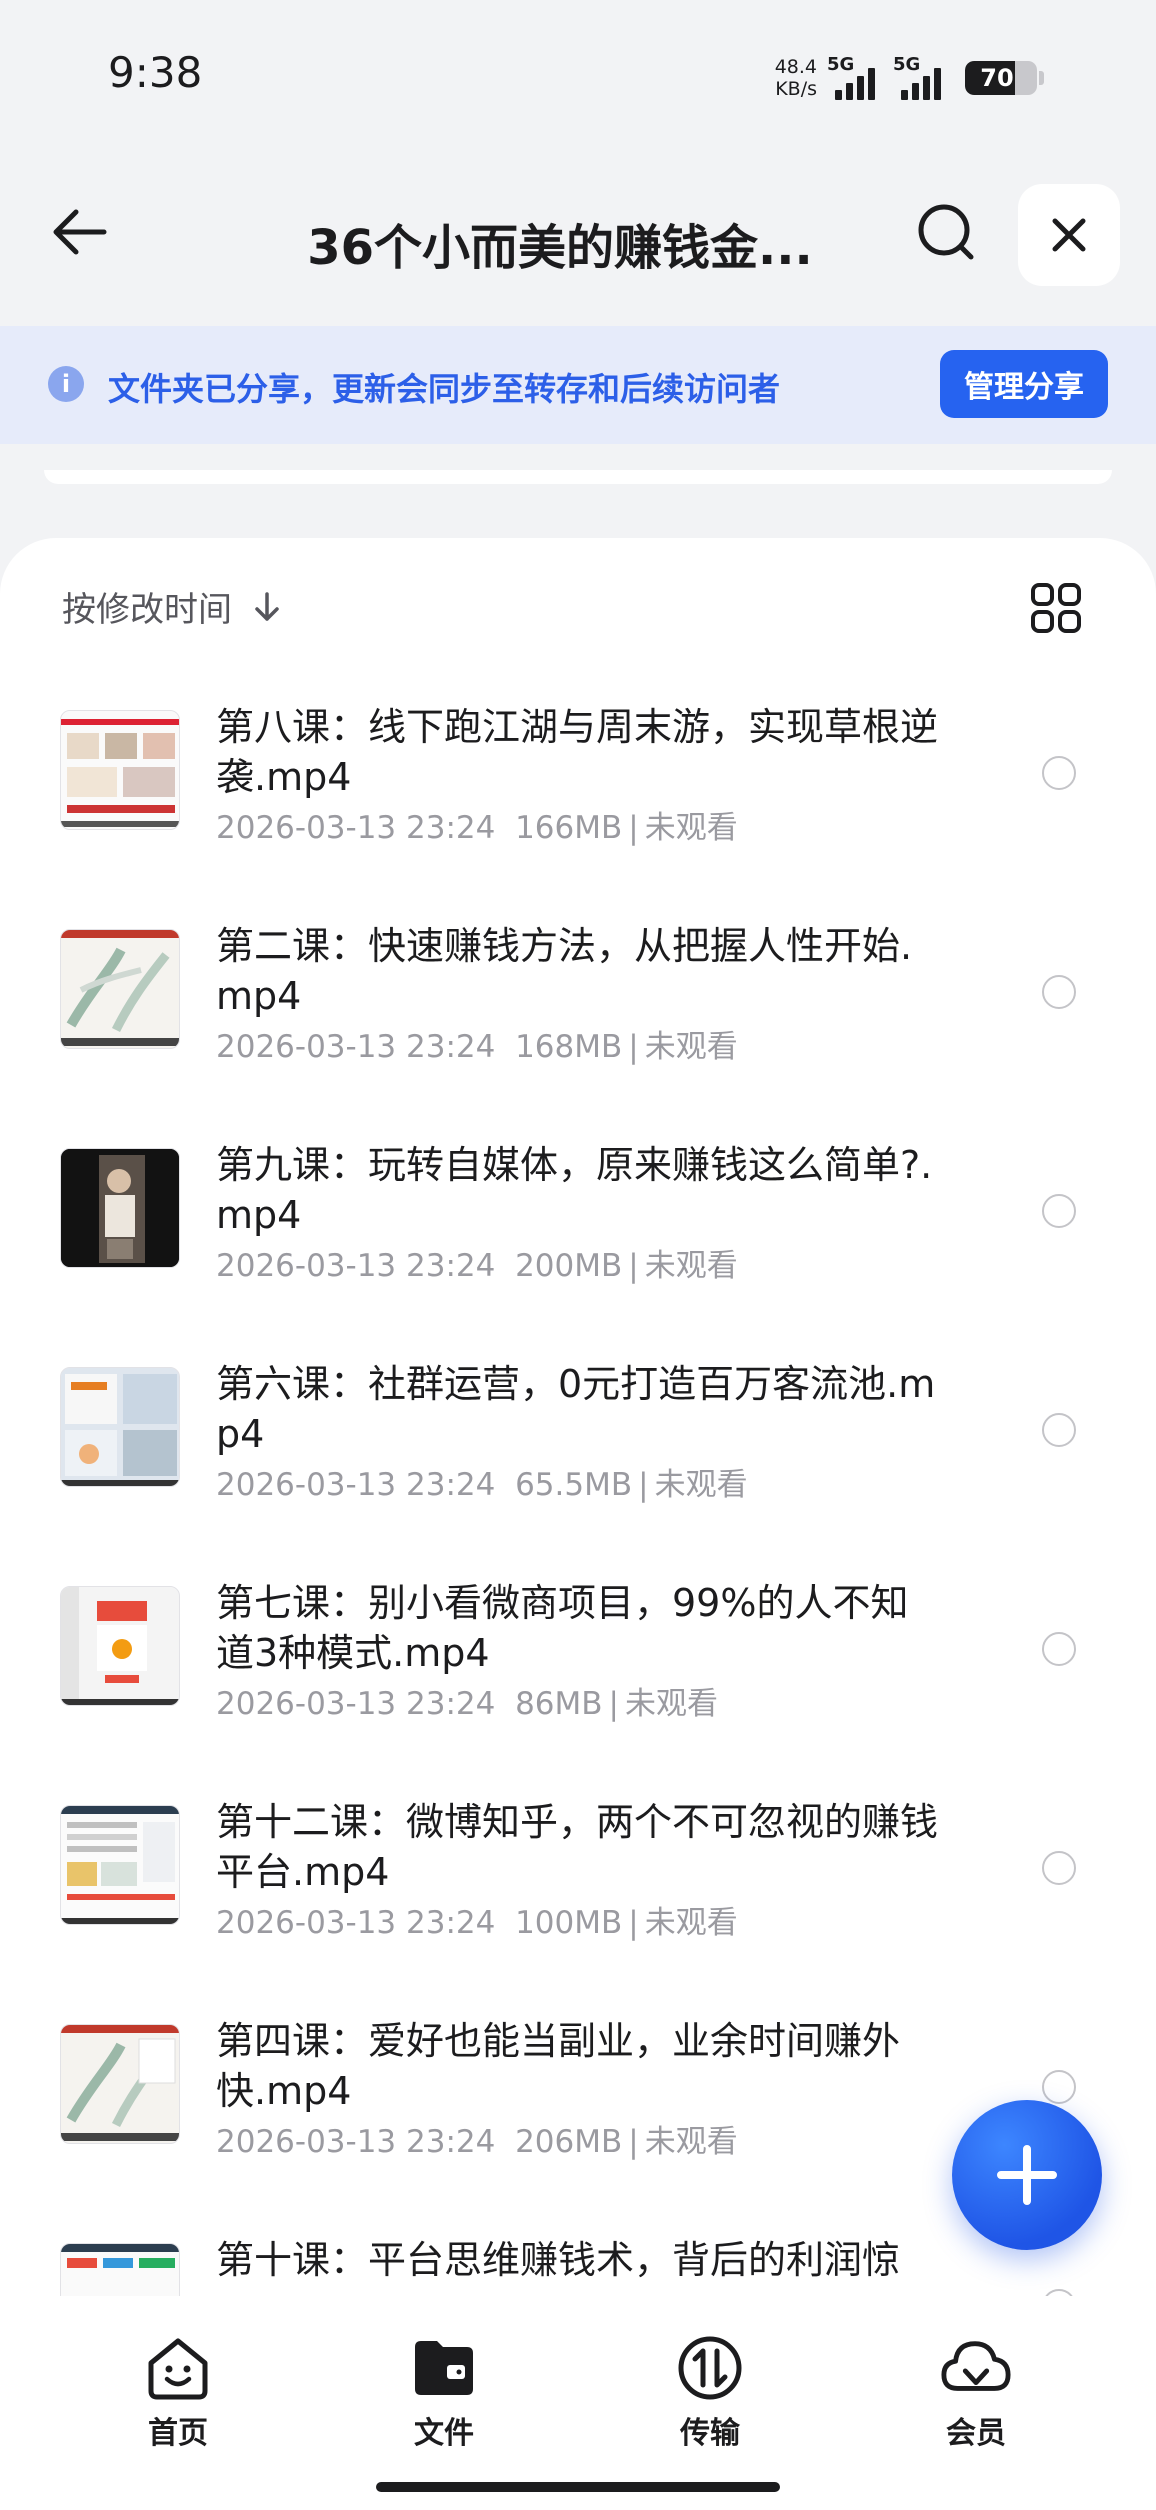 This screenshot has width=1156, height=2510. What do you see at coordinates (710, 2368) in the screenshot?
I see `transfer-icon` at bounding box center [710, 2368].